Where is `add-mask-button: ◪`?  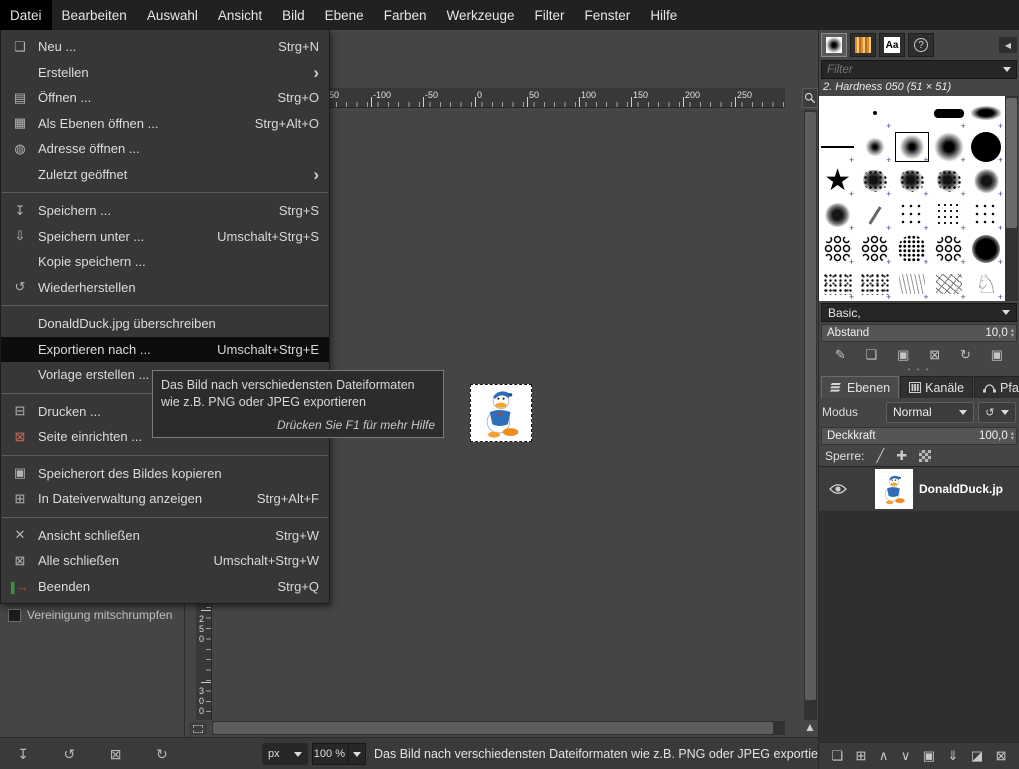 add-mask-button: ◪ is located at coordinates (977, 756).